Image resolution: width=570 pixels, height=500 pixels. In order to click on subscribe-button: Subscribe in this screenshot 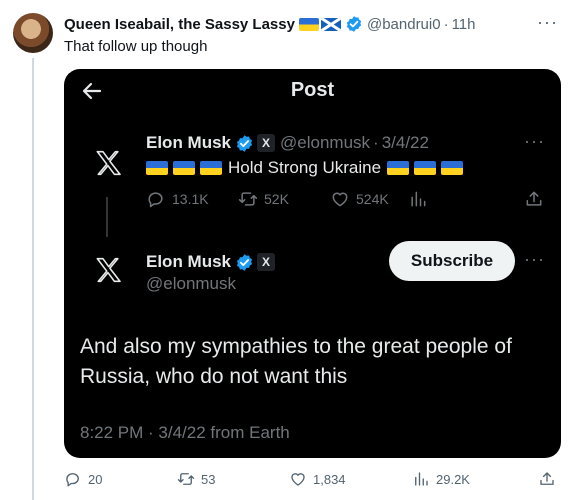, I will do `click(452, 261)`.